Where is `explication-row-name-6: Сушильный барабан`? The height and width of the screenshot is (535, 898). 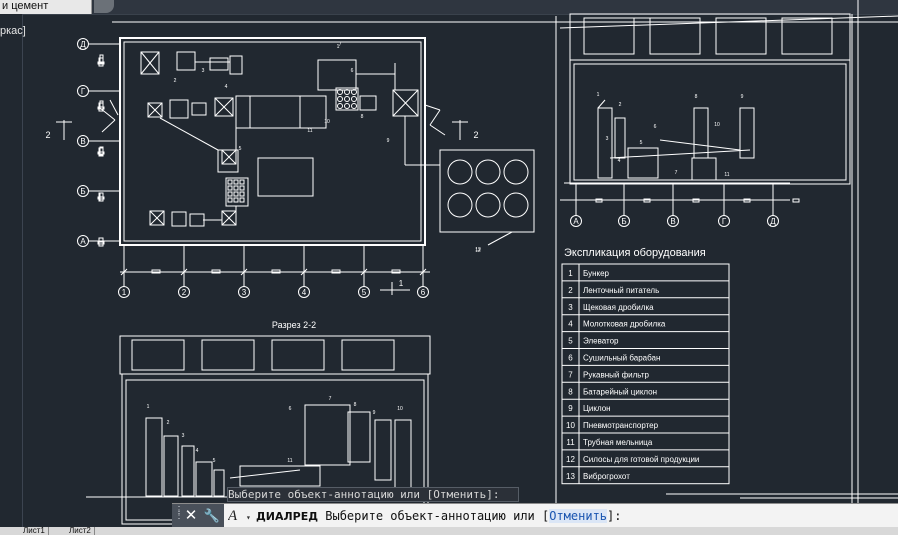
explication-row-name-6: Сушильный барабан is located at coordinates (621, 358).